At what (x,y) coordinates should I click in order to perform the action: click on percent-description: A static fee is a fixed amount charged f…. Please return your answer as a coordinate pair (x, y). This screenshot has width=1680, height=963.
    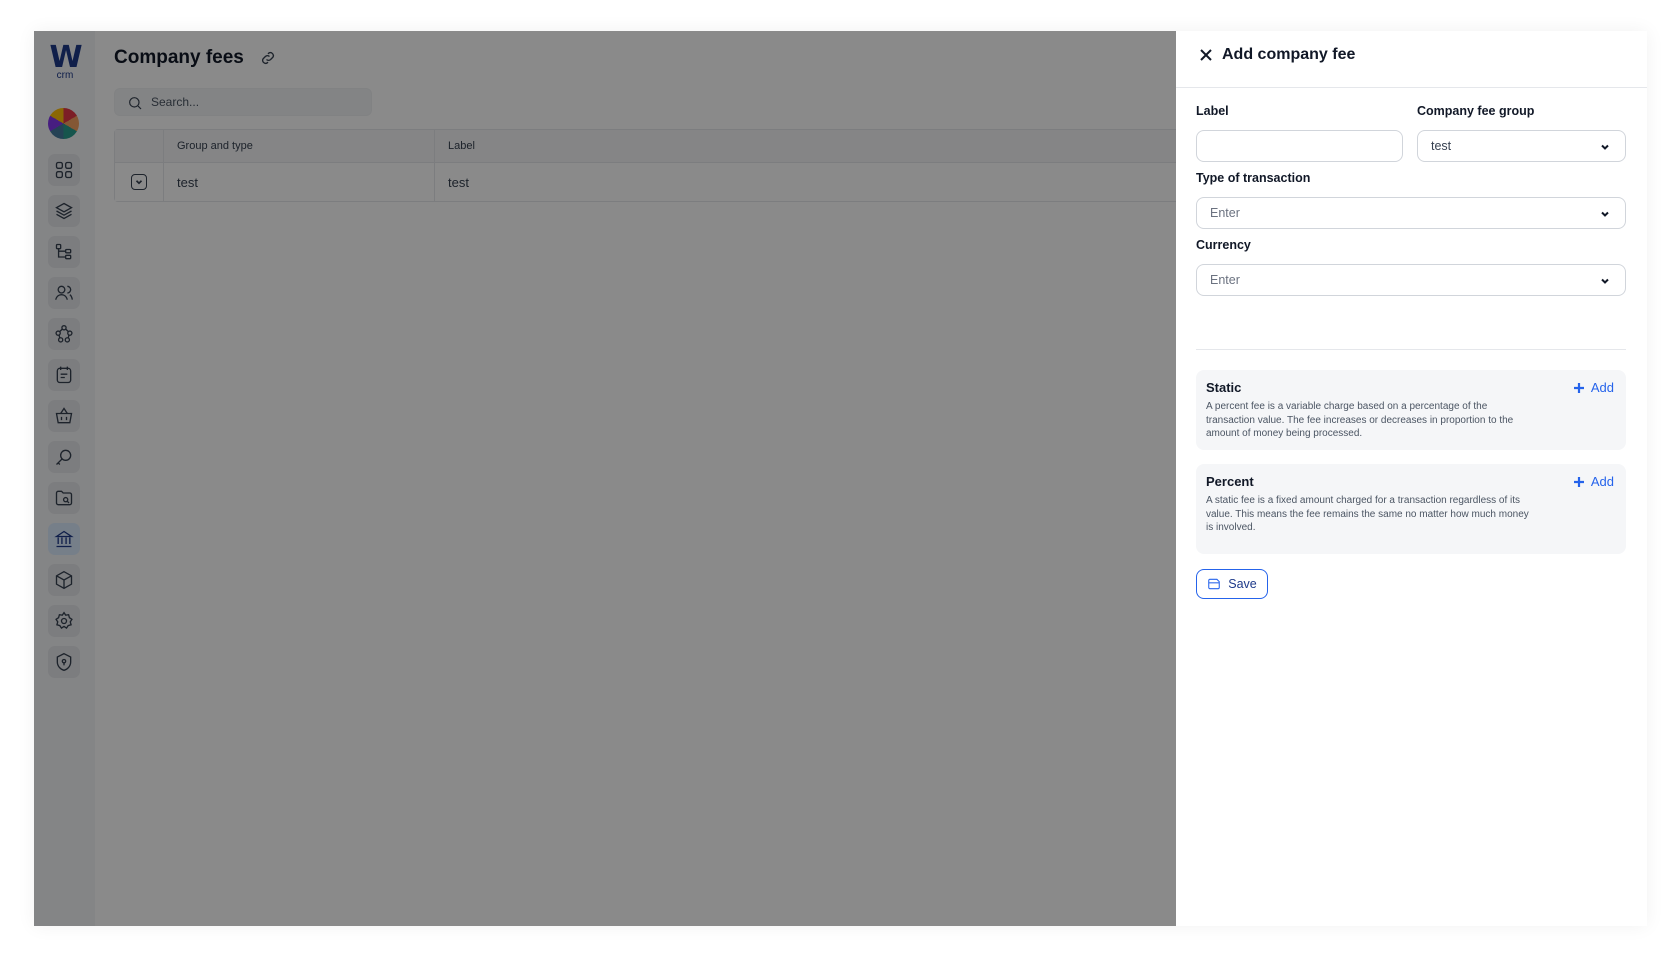
    Looking at the image, I should click on (1367, 514).